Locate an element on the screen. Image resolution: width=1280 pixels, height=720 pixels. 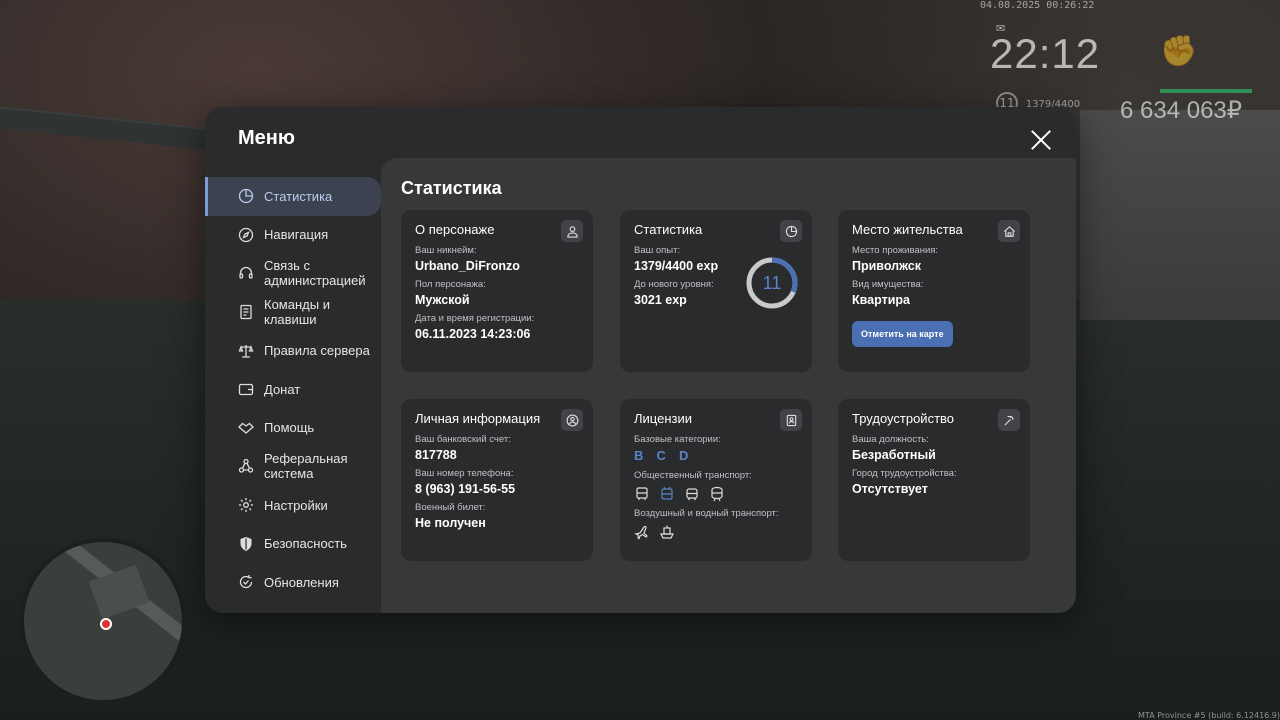
sidebar-item-label: Связь с администрацией is located at coordinates (315, 273).